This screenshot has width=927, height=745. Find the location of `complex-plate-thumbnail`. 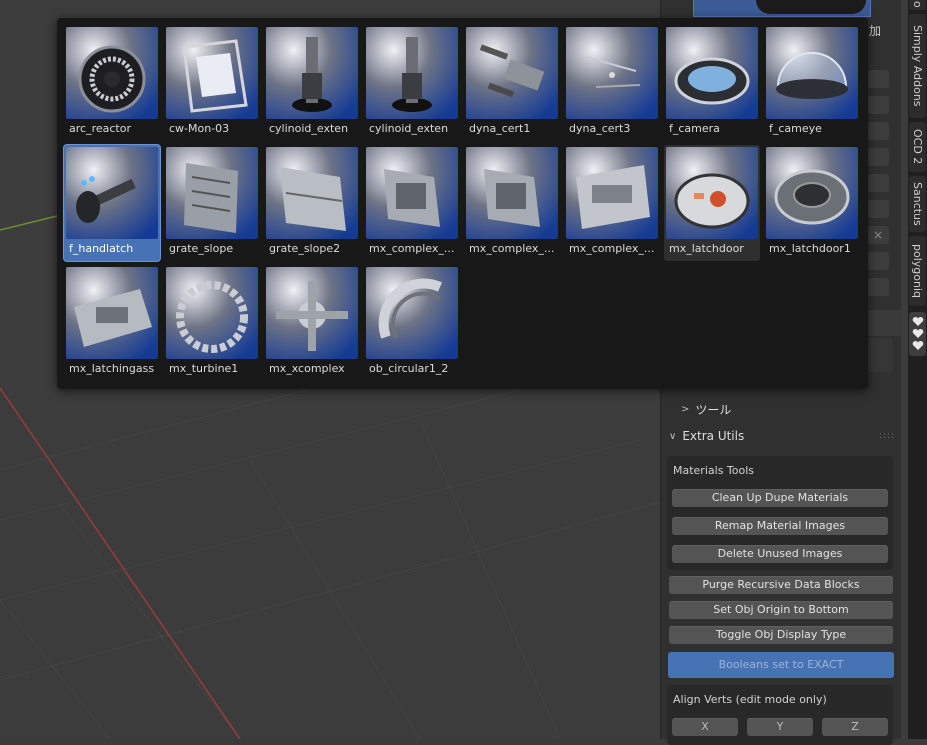

complex-plate-thumbnail is located at coordinates (612, 193).